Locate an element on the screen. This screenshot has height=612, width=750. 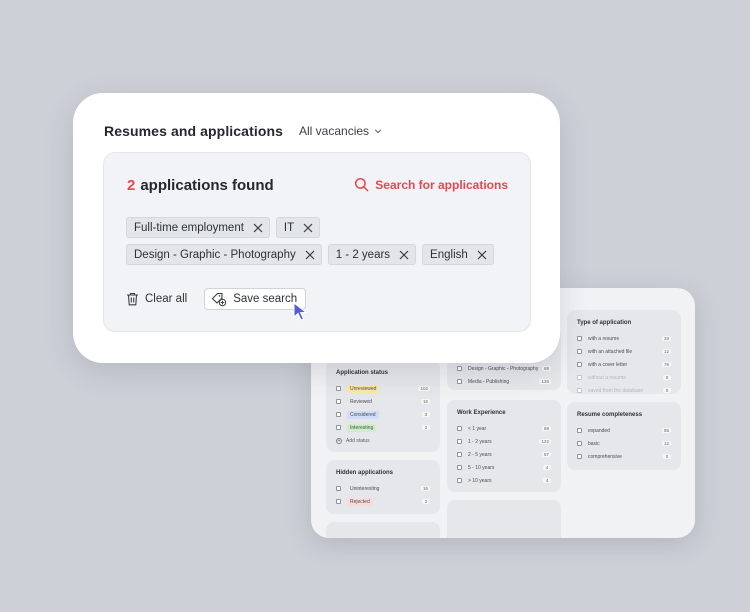
plus-icon: + is located at coordinates (339, 440).